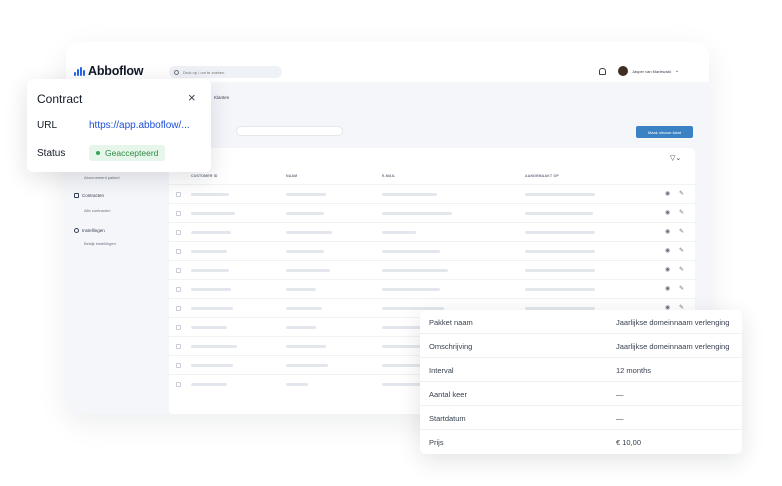 The image size is (782, 486). What do you see at coordinates (542, 176) in the screenshot?
I see `column-header: AANGEMAAKT OP` at bounding box center [542, 176].